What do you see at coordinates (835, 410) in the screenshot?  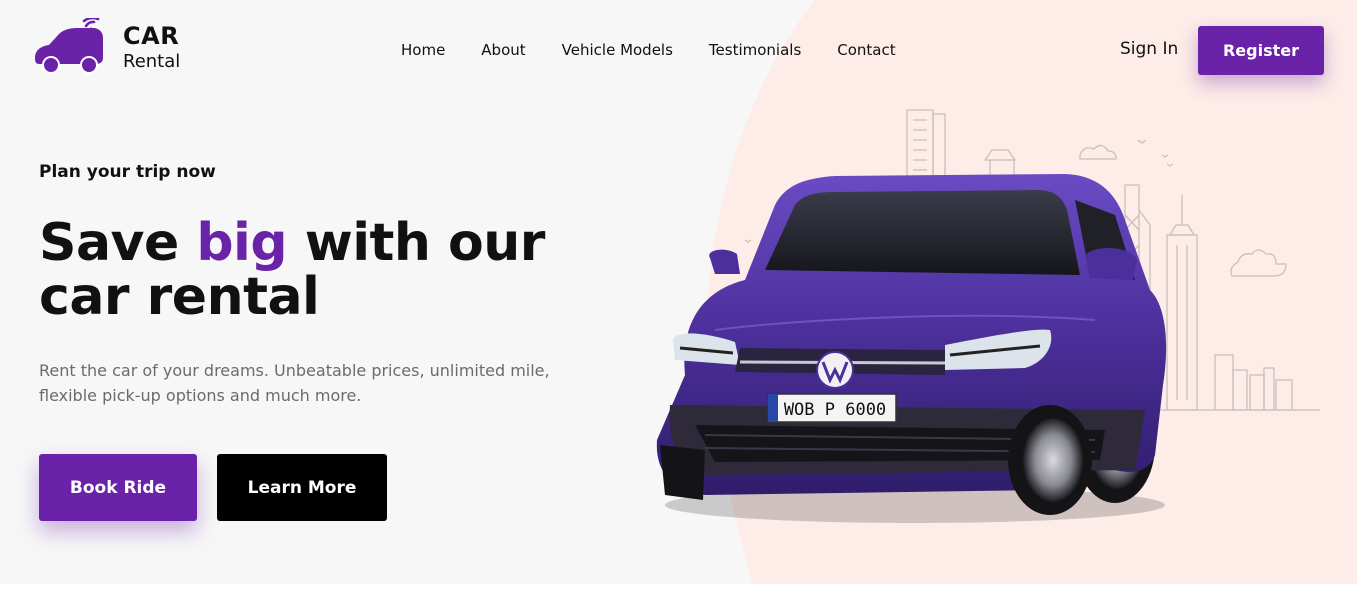 I see `license-plate-text: WOB P 6000` at bounding box center [835, 410].